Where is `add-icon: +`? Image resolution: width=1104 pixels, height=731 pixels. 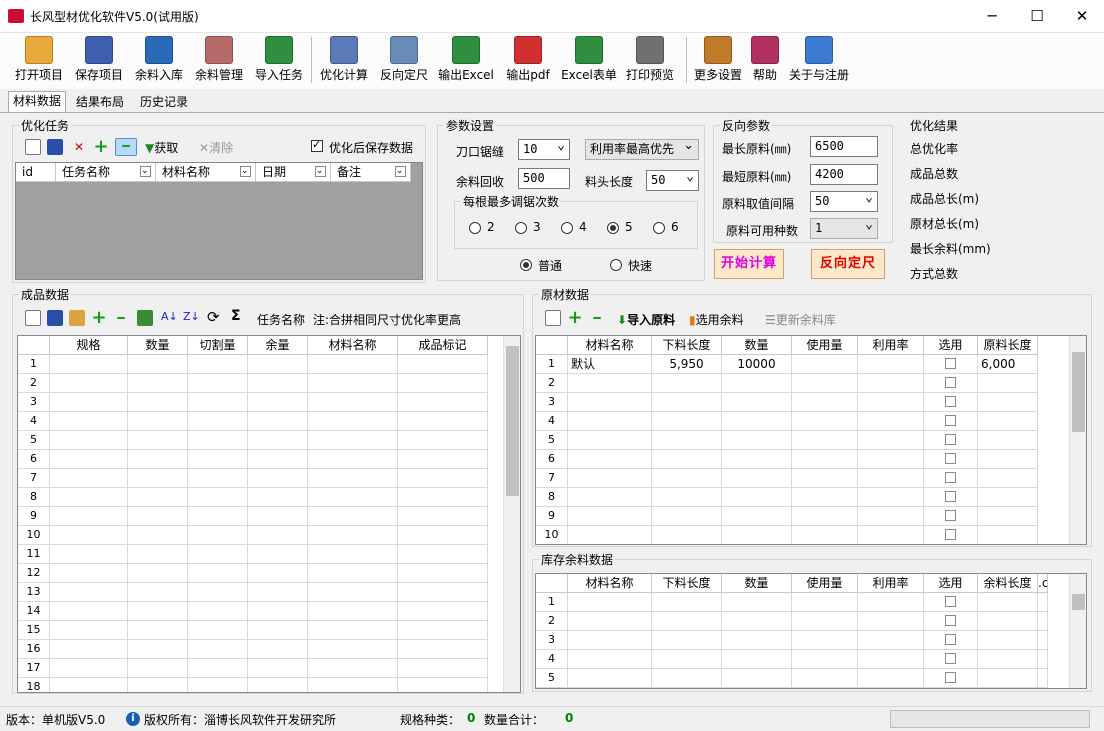
add-icon: + is located at coordinates (575, 318).